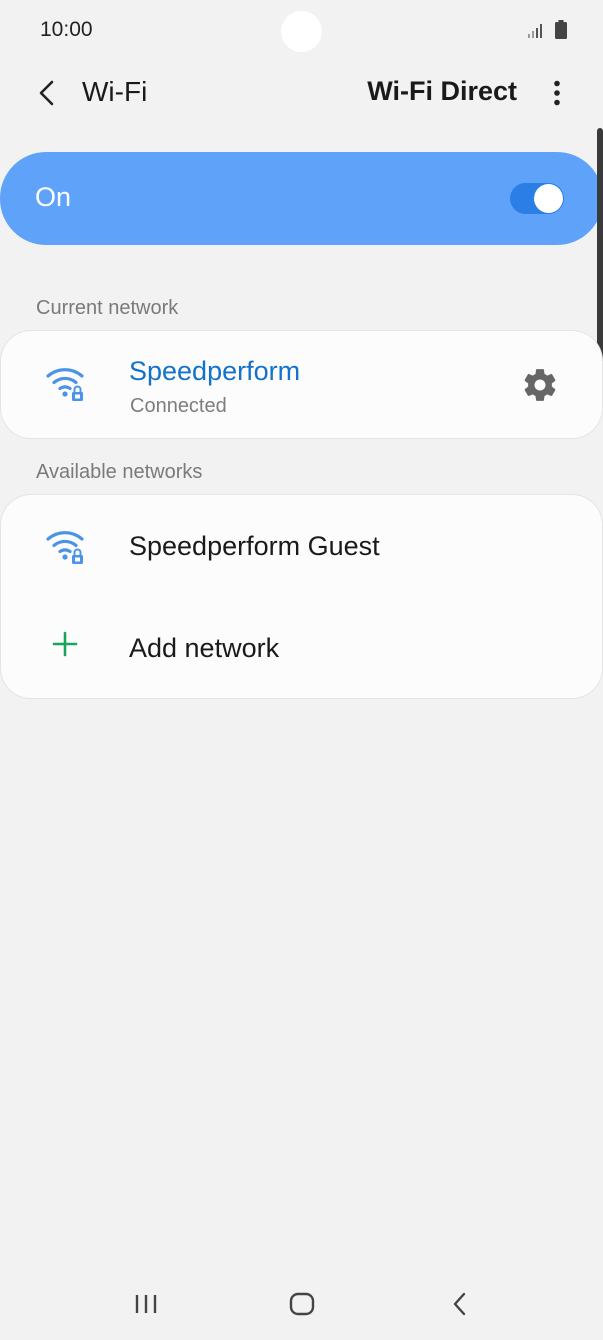 The image size is (603, 1340). I want to click on status-time: 10:00, so click(66, 29).